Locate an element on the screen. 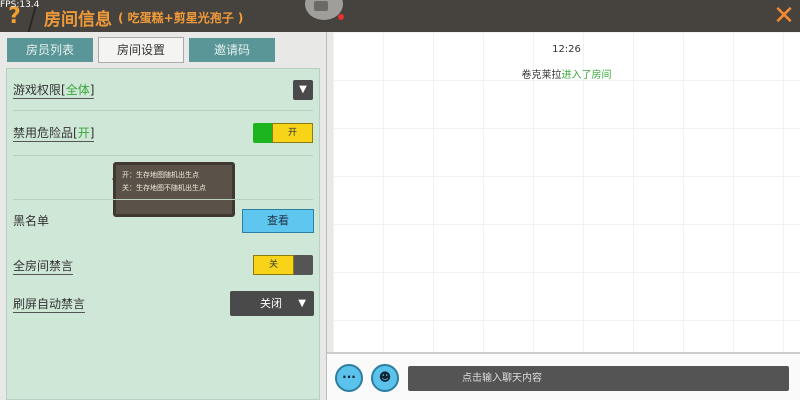 The height and width of the screenshot is (400, 800). chat-input: 点击输入聊天内容 is located at coordinates (598, 378).